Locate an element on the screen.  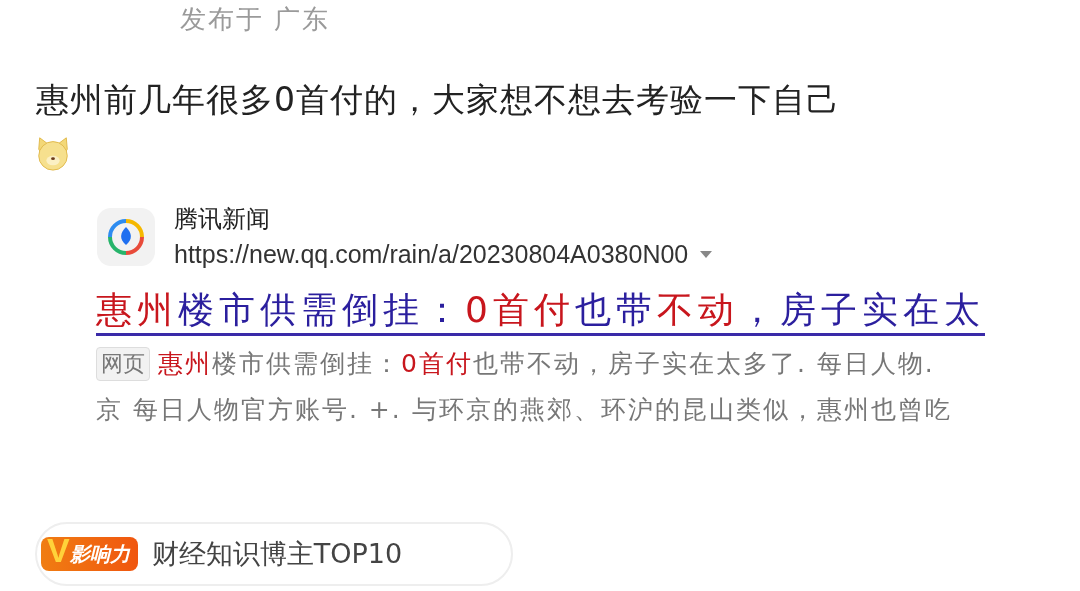
news-app-icon is located at coordinates (126, 236).